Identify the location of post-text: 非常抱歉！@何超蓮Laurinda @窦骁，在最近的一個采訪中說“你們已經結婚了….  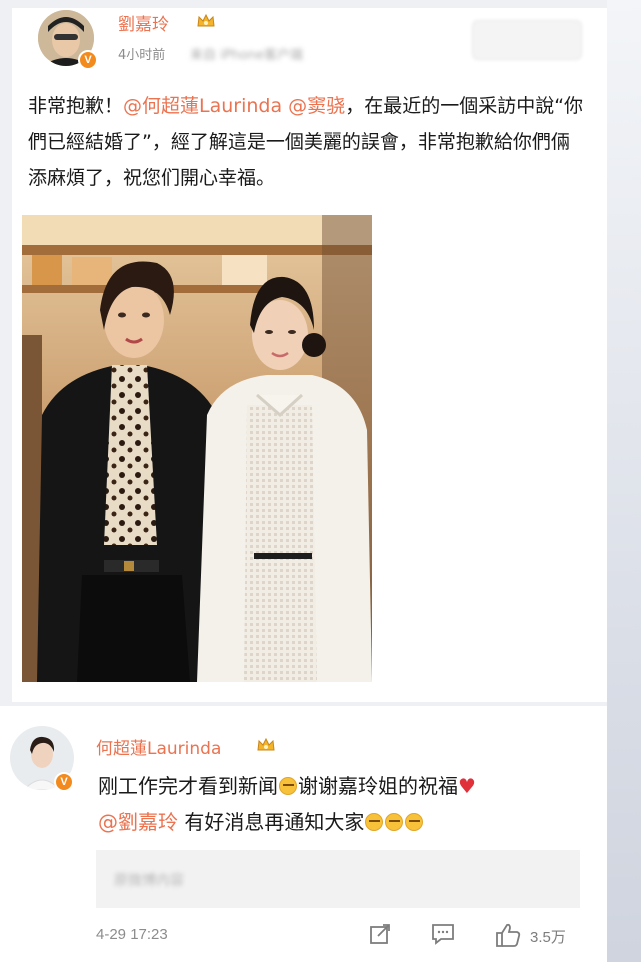
(306, 142).